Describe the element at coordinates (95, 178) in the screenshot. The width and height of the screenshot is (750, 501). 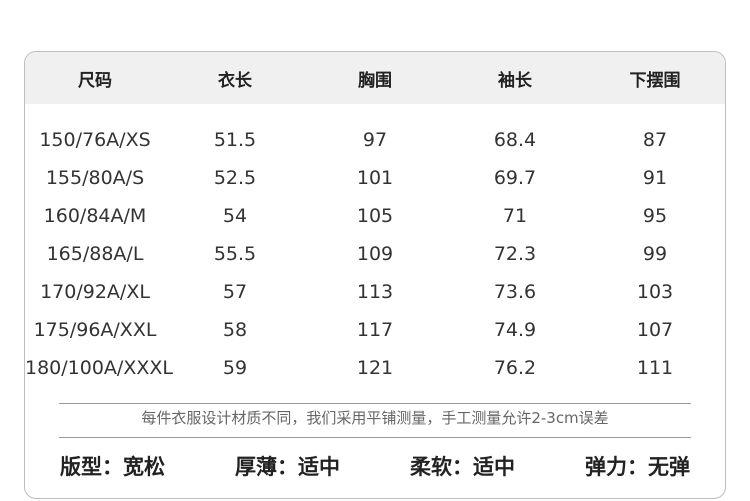
I see `cell-size: 155/80A/S` at that location.